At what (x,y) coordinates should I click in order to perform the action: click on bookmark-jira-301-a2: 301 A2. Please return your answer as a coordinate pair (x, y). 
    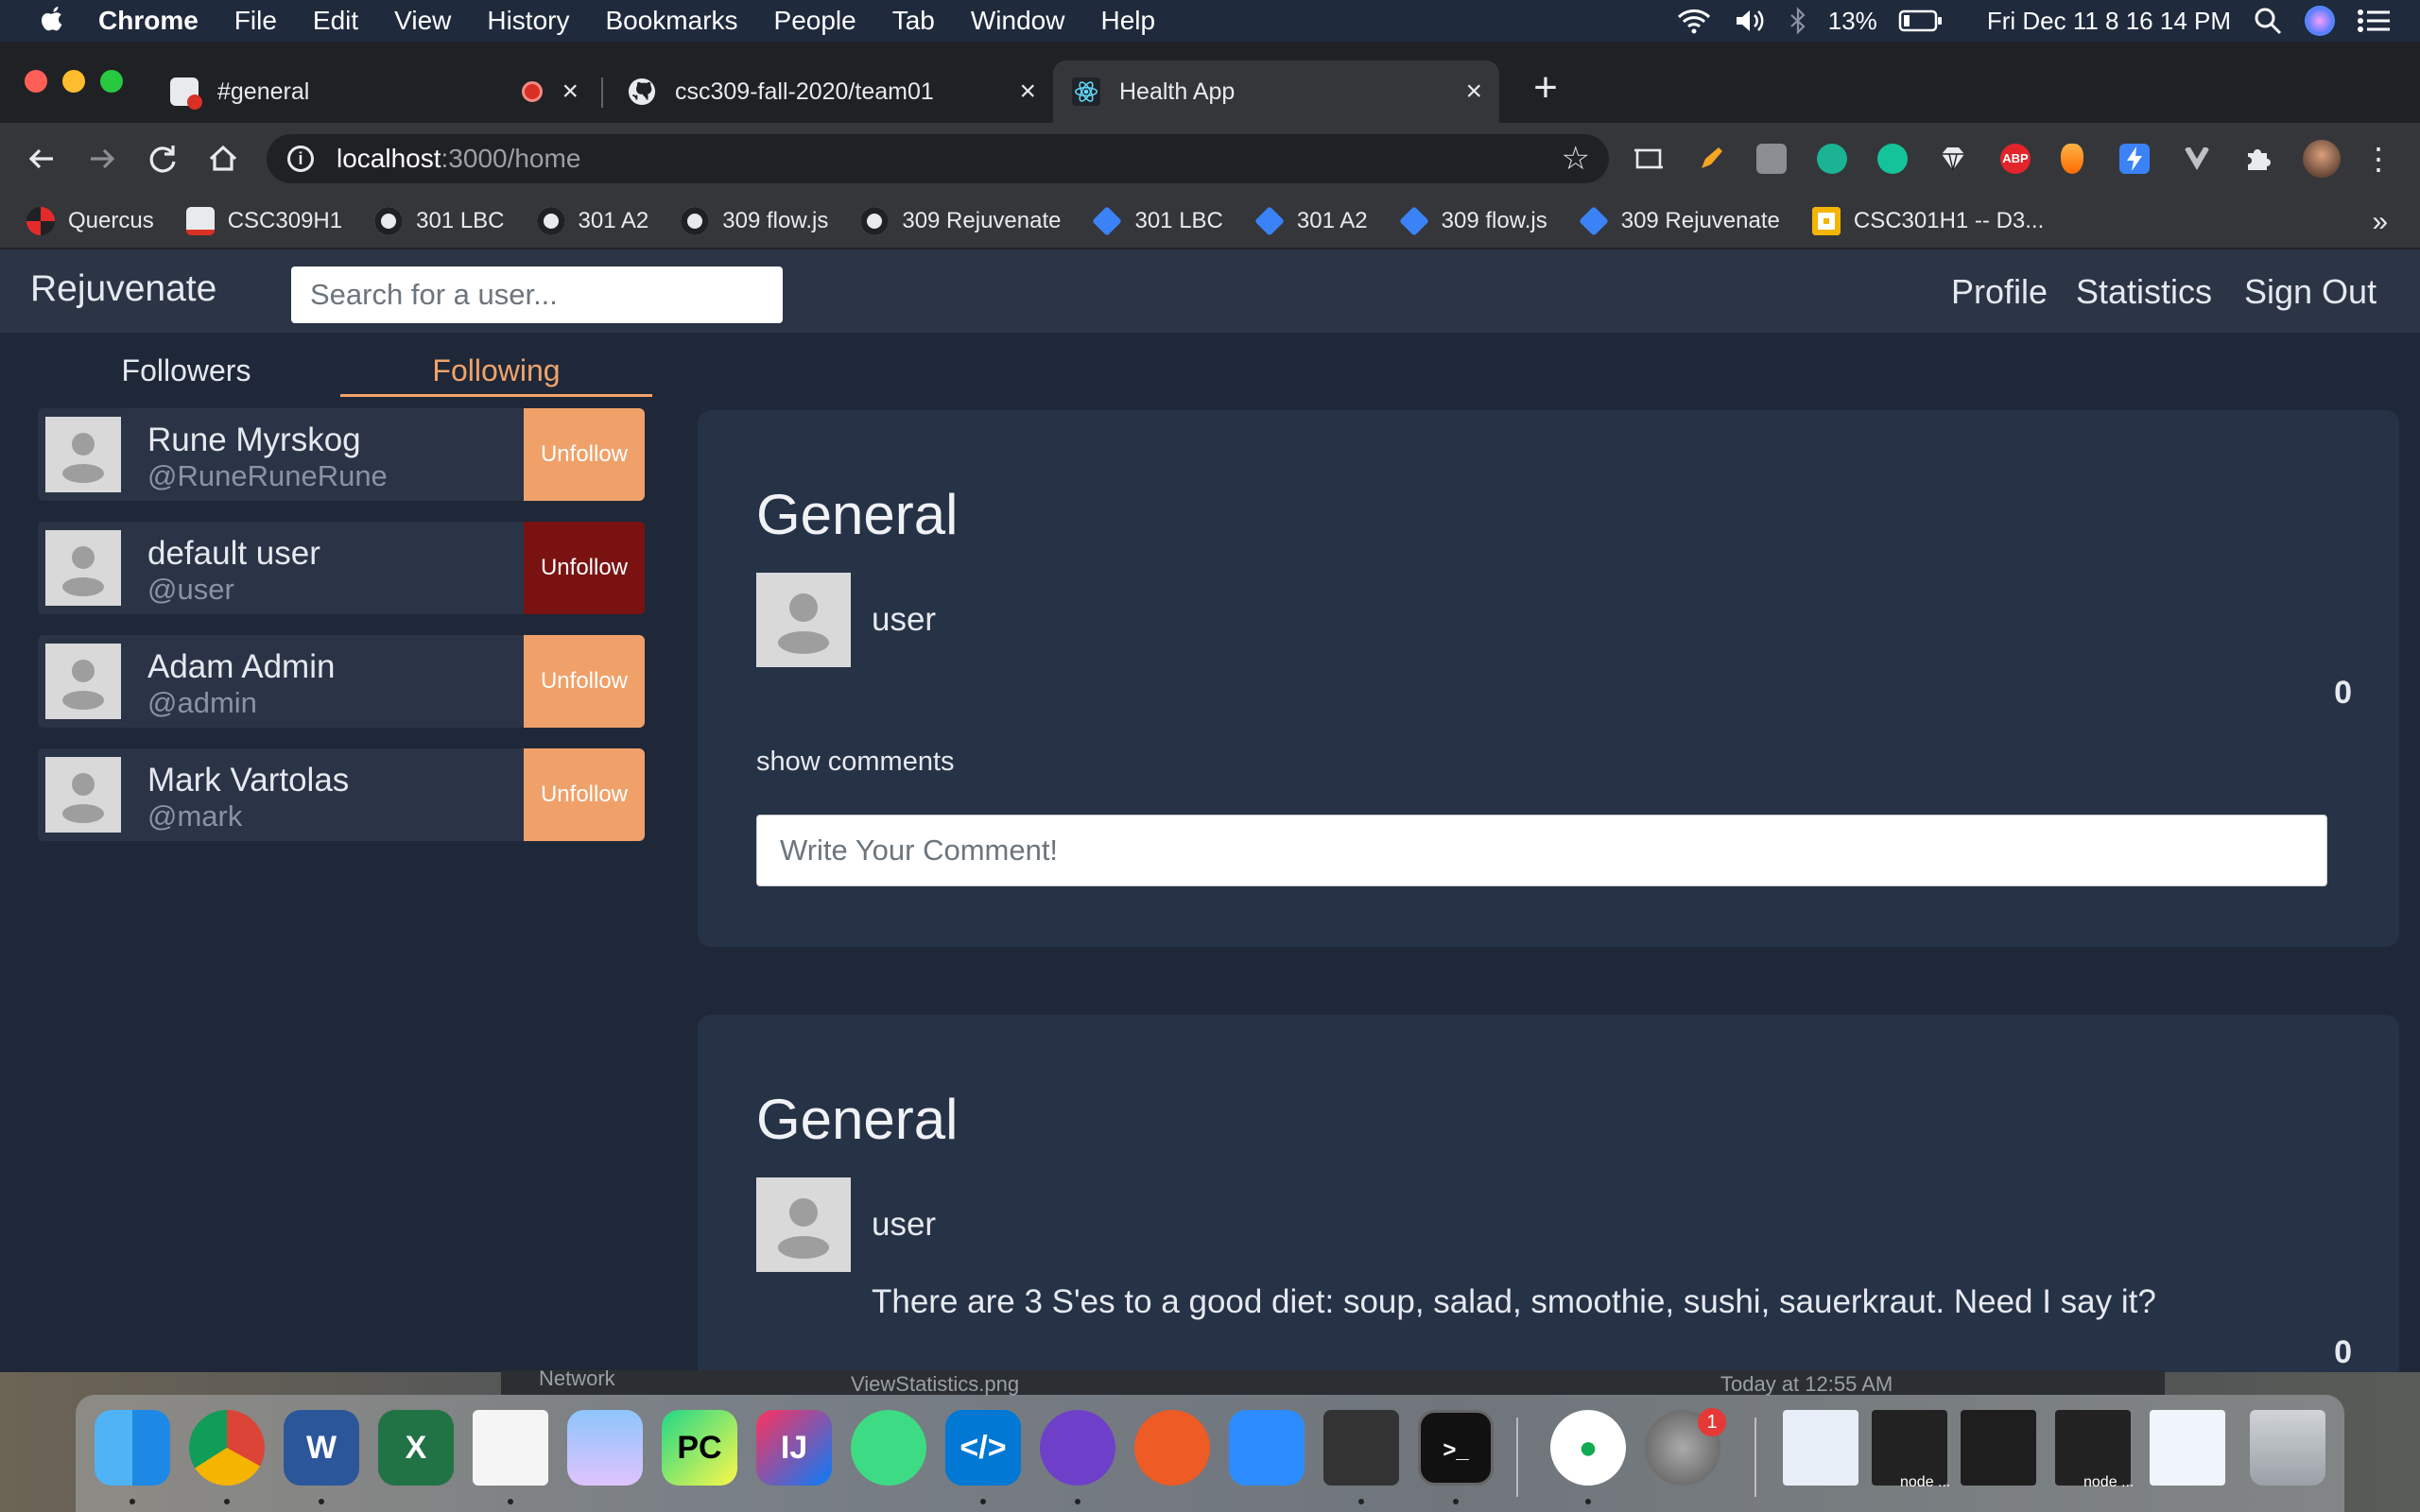
    Looking at the image, I should click on (1310, 221).